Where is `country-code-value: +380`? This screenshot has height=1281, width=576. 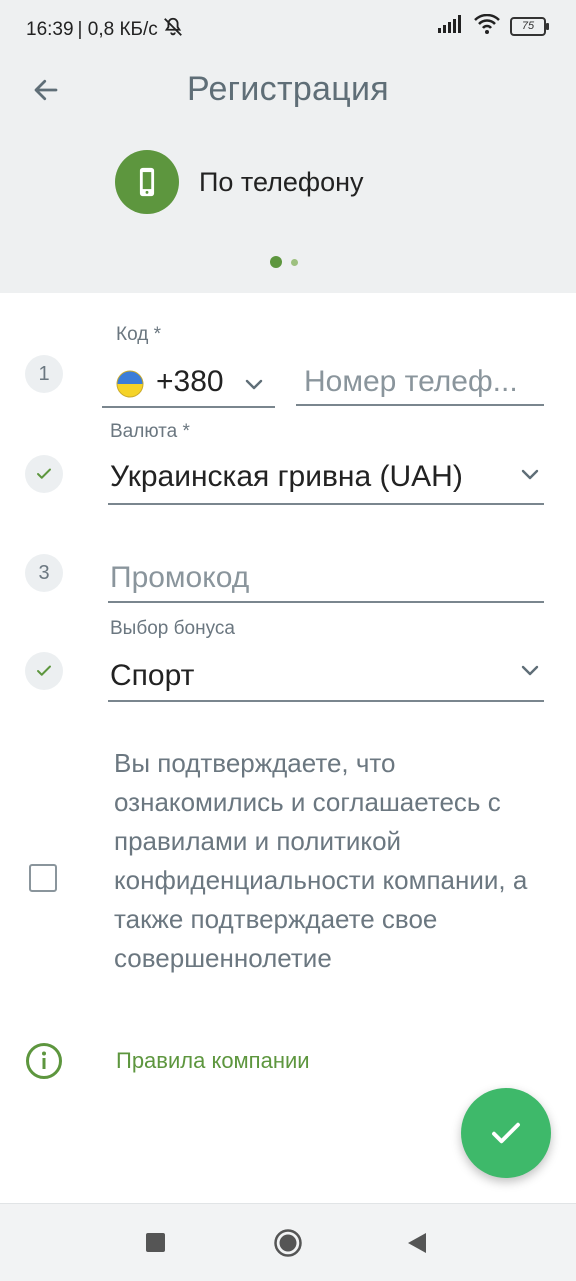 country-code-value: +380 is located at coordinates (190, 381).